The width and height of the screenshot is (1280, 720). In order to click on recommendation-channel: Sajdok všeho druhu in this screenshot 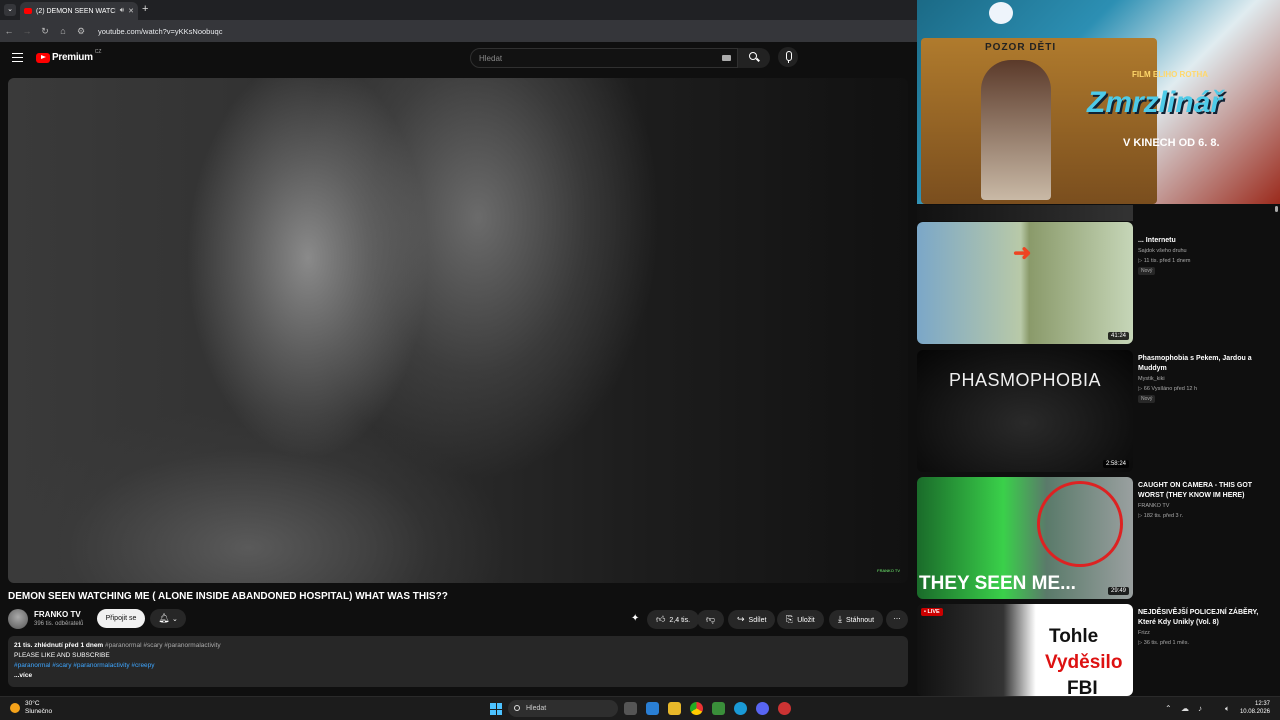, I will do `click(1162, 251)`.